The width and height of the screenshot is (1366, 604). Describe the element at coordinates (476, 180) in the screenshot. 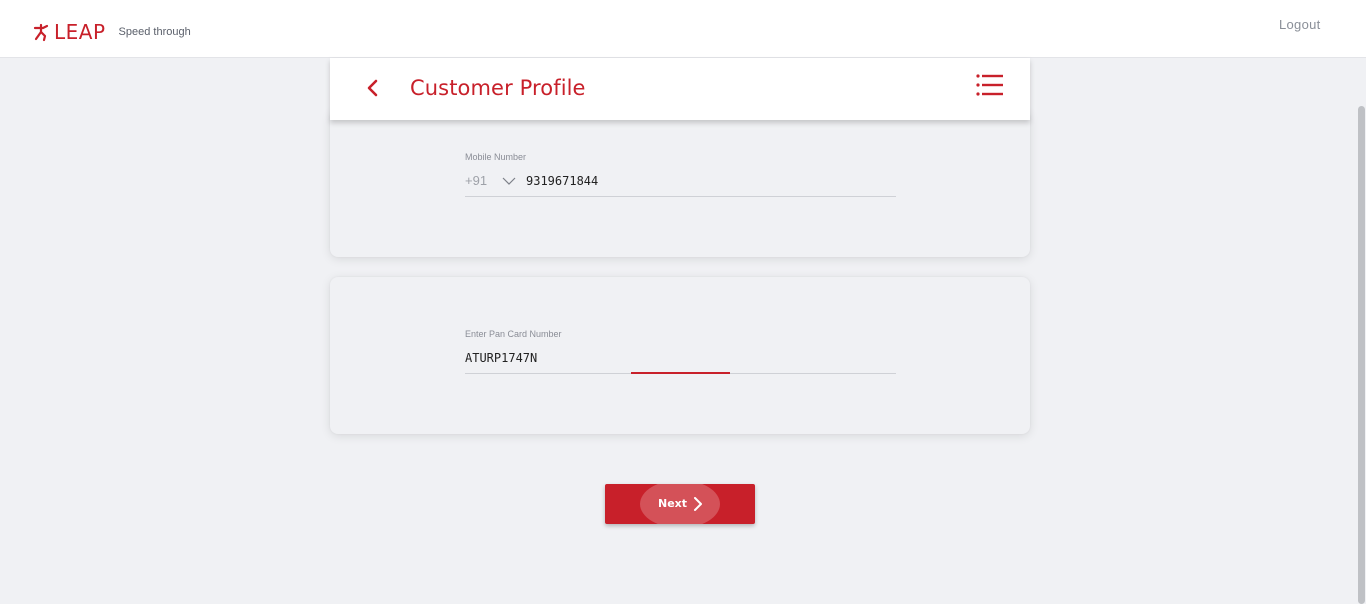

I see `country-code-select: +91` at that location.